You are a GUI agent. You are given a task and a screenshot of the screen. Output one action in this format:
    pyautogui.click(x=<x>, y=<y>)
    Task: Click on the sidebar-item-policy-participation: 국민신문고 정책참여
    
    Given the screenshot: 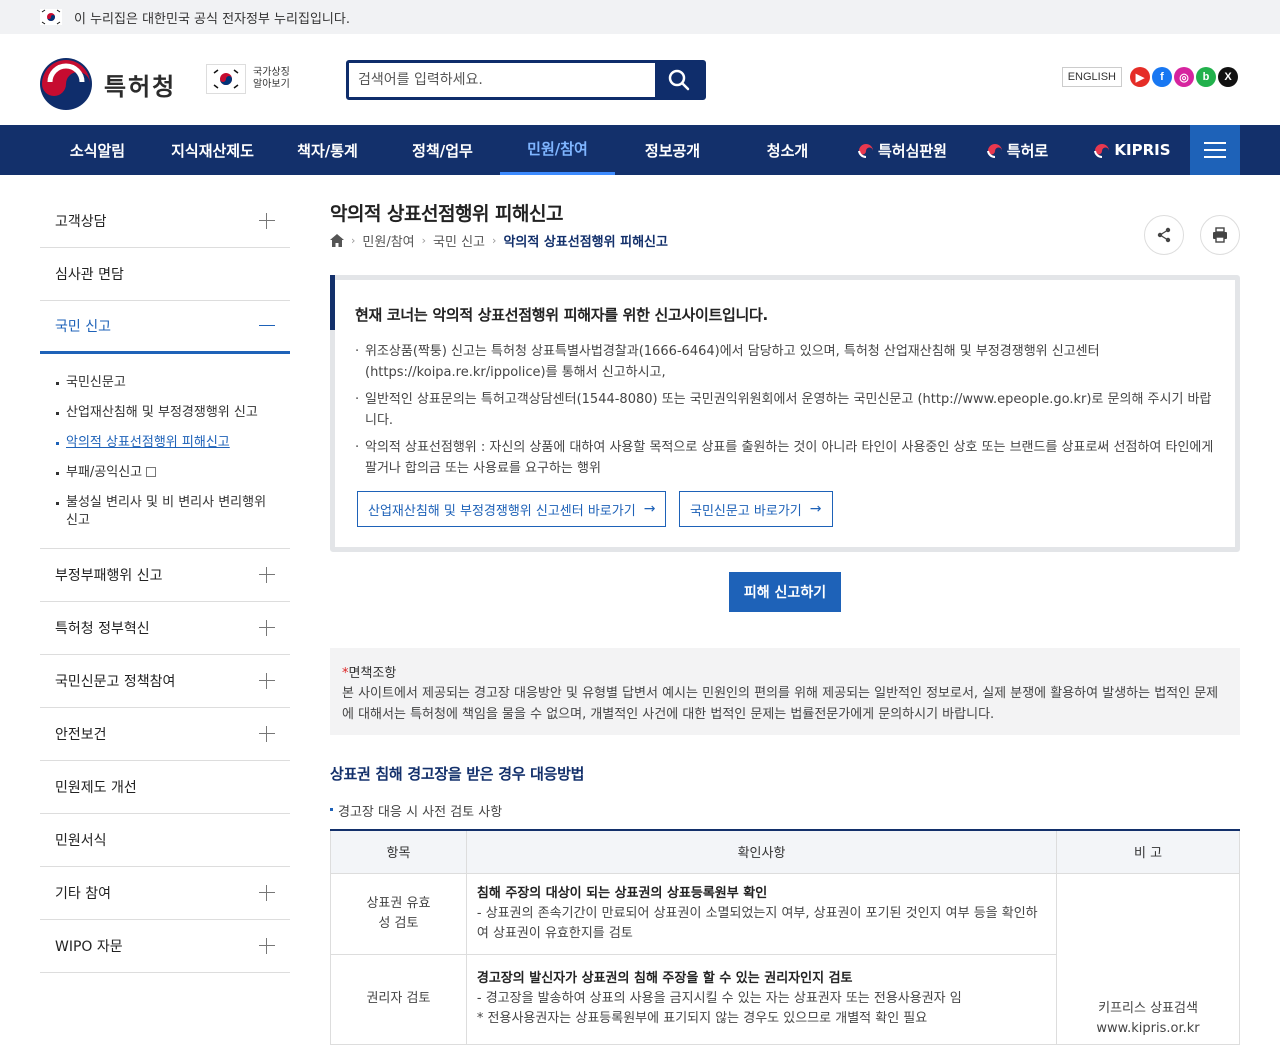 What is the action you would take?
    pyautogui.click(x=165, y=681)
    